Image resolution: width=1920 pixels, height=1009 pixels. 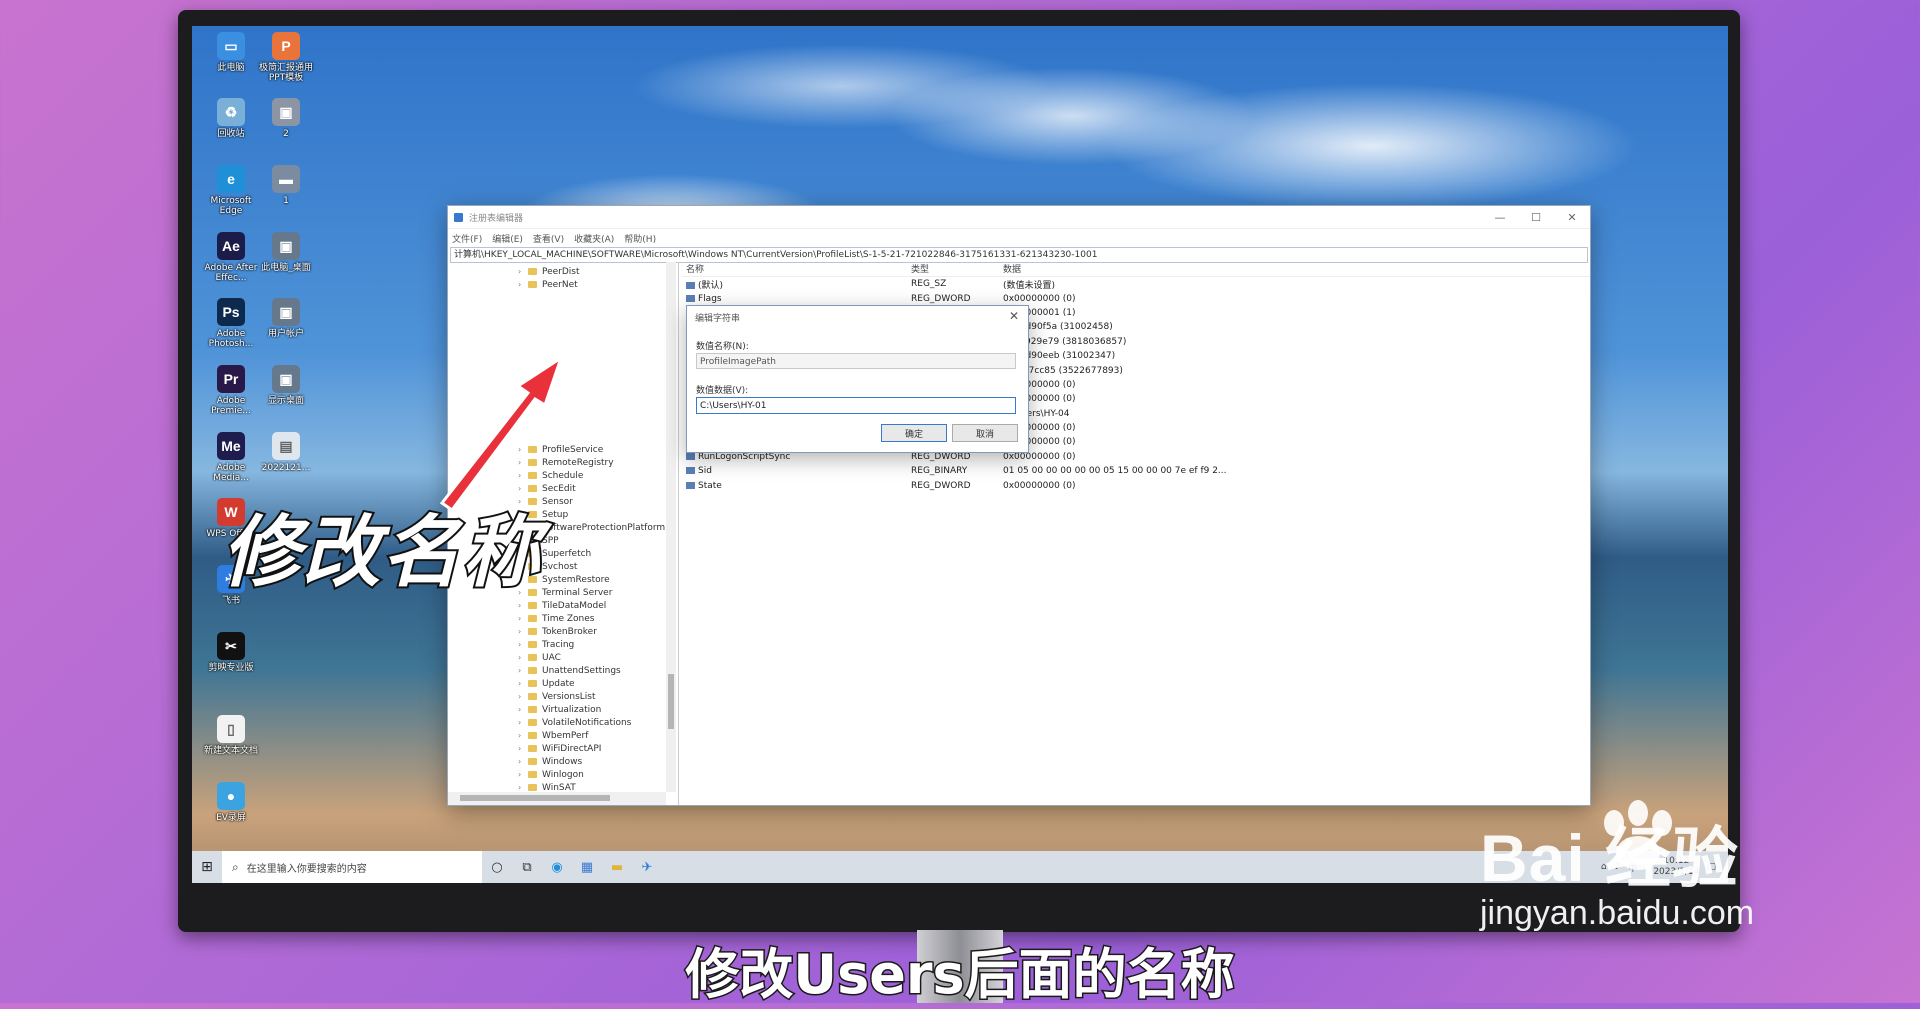 What do you see at coordinates (1014, 316) in the screenshot?
I see `dialog-close-button: ✕` at bounding box center [1014, 316].